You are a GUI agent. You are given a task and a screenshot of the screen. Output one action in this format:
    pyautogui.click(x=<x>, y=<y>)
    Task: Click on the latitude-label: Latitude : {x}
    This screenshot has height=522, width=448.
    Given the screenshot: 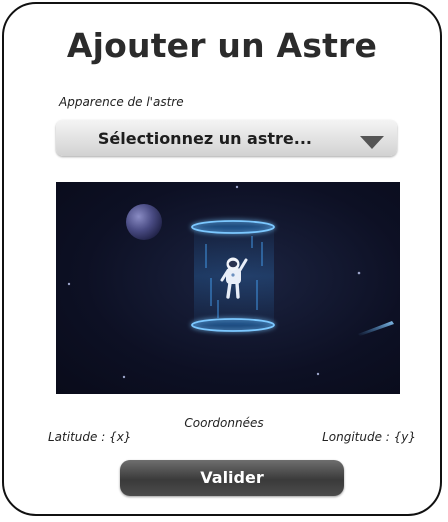 What is the action you would take?
    pyautogui.click(x=90, y=437)
    